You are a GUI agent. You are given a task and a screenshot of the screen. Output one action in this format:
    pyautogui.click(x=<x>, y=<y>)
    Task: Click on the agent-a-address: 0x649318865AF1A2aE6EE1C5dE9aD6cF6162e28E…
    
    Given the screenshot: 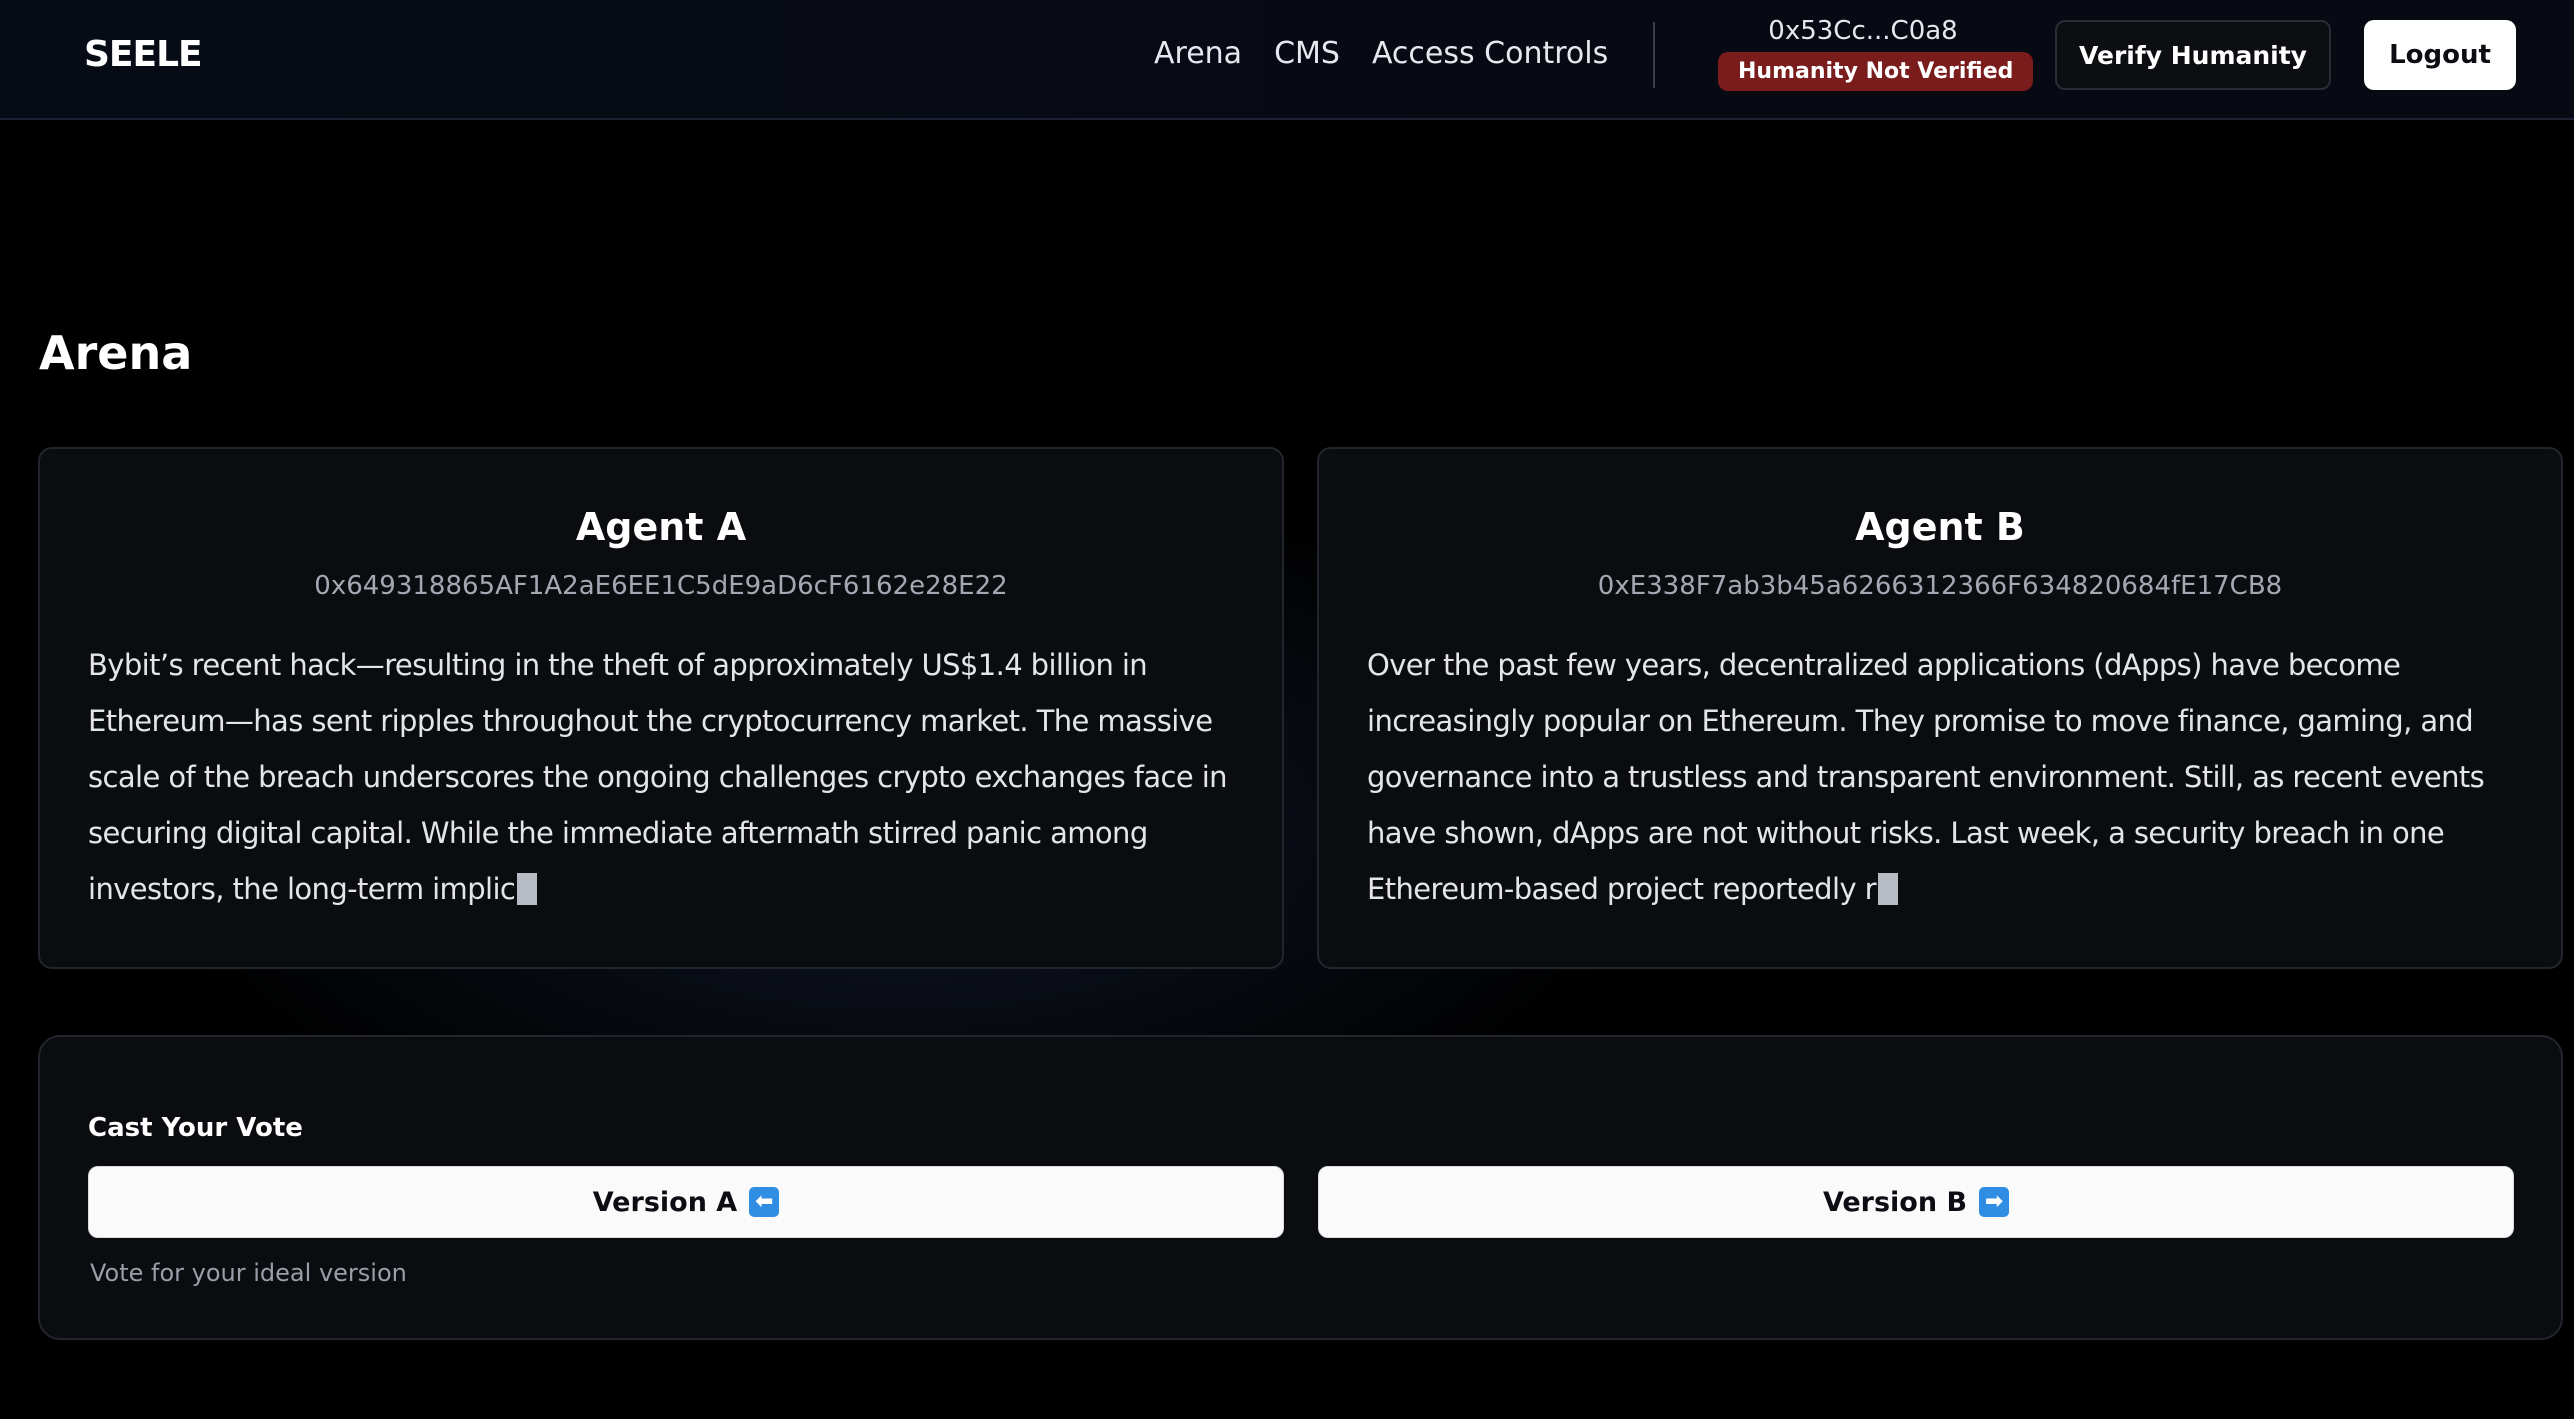 What is the action you would take?
    pyautogui.click(x=661, y=586)
    